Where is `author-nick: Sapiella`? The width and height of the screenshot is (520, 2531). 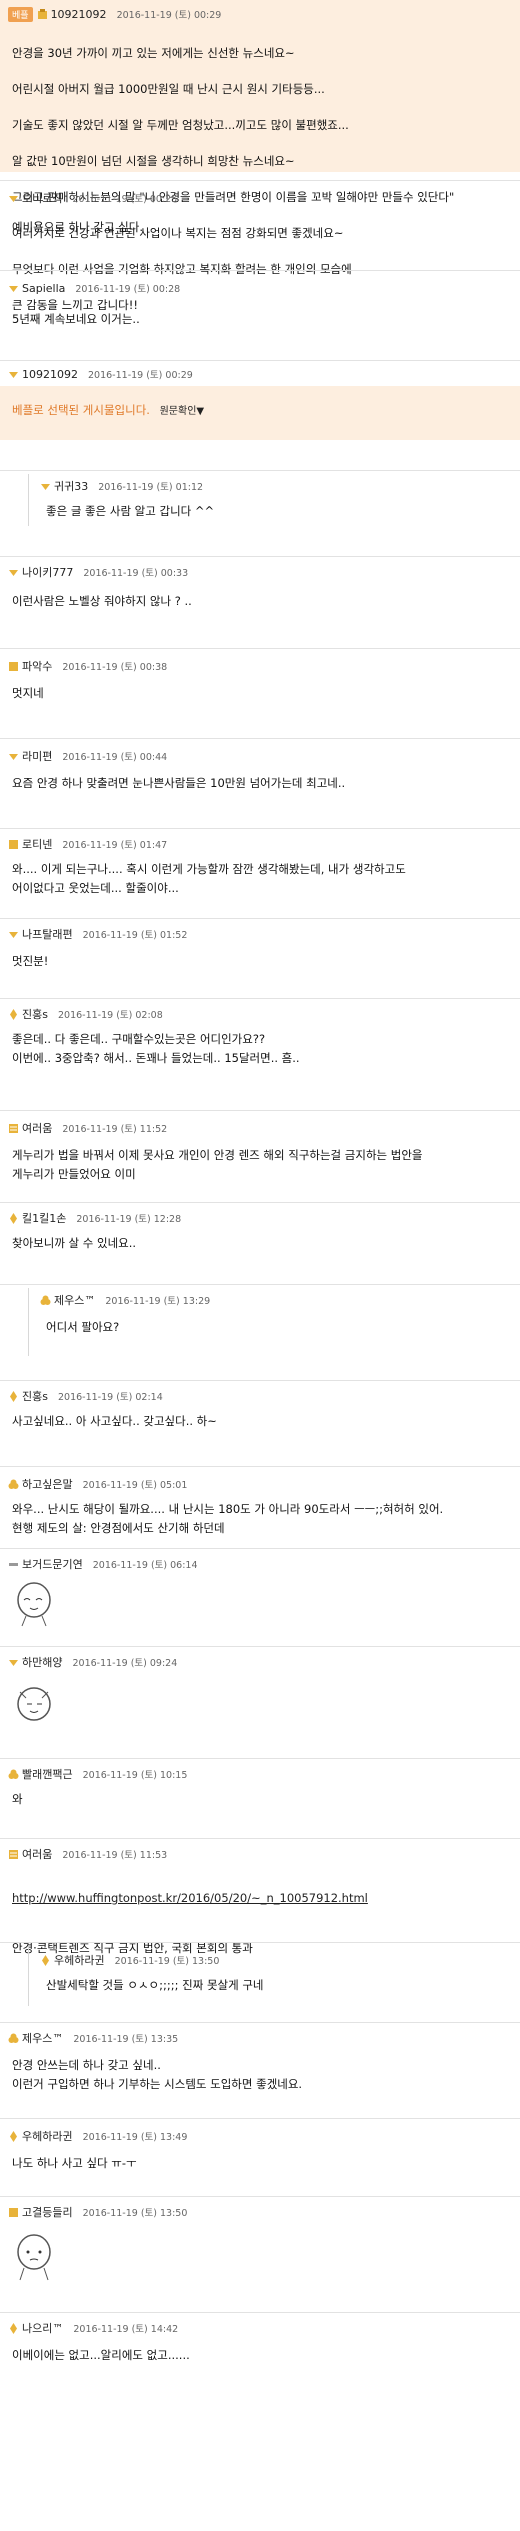 author-nick: Sapiella is located at coordinates (43, 288).